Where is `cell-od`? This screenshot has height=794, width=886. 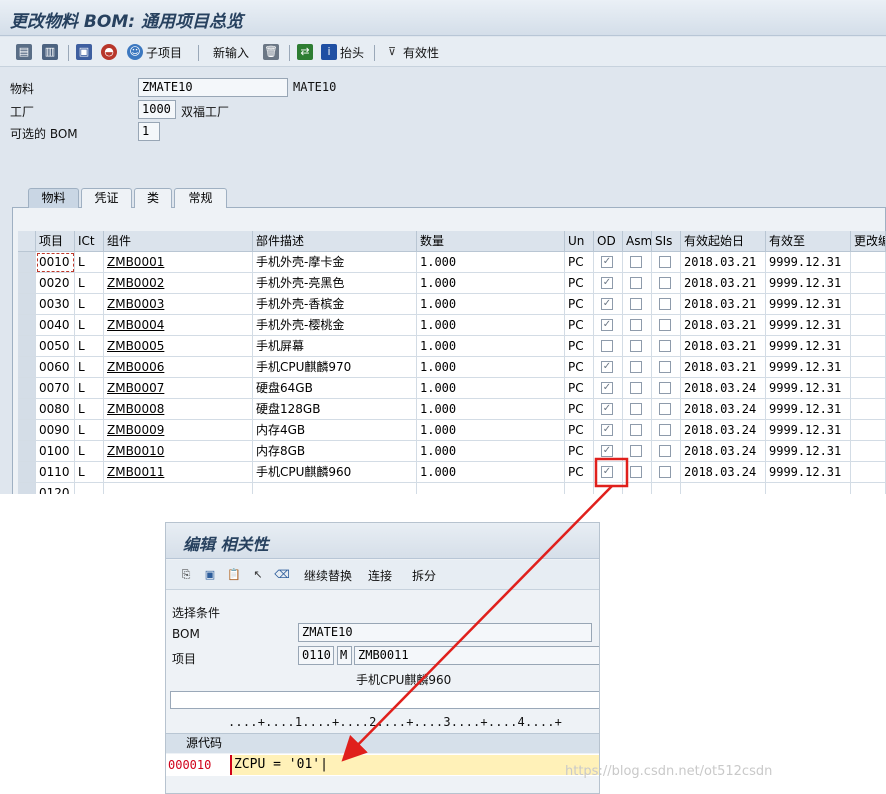 cell-od is located at coordinates (608, 346).